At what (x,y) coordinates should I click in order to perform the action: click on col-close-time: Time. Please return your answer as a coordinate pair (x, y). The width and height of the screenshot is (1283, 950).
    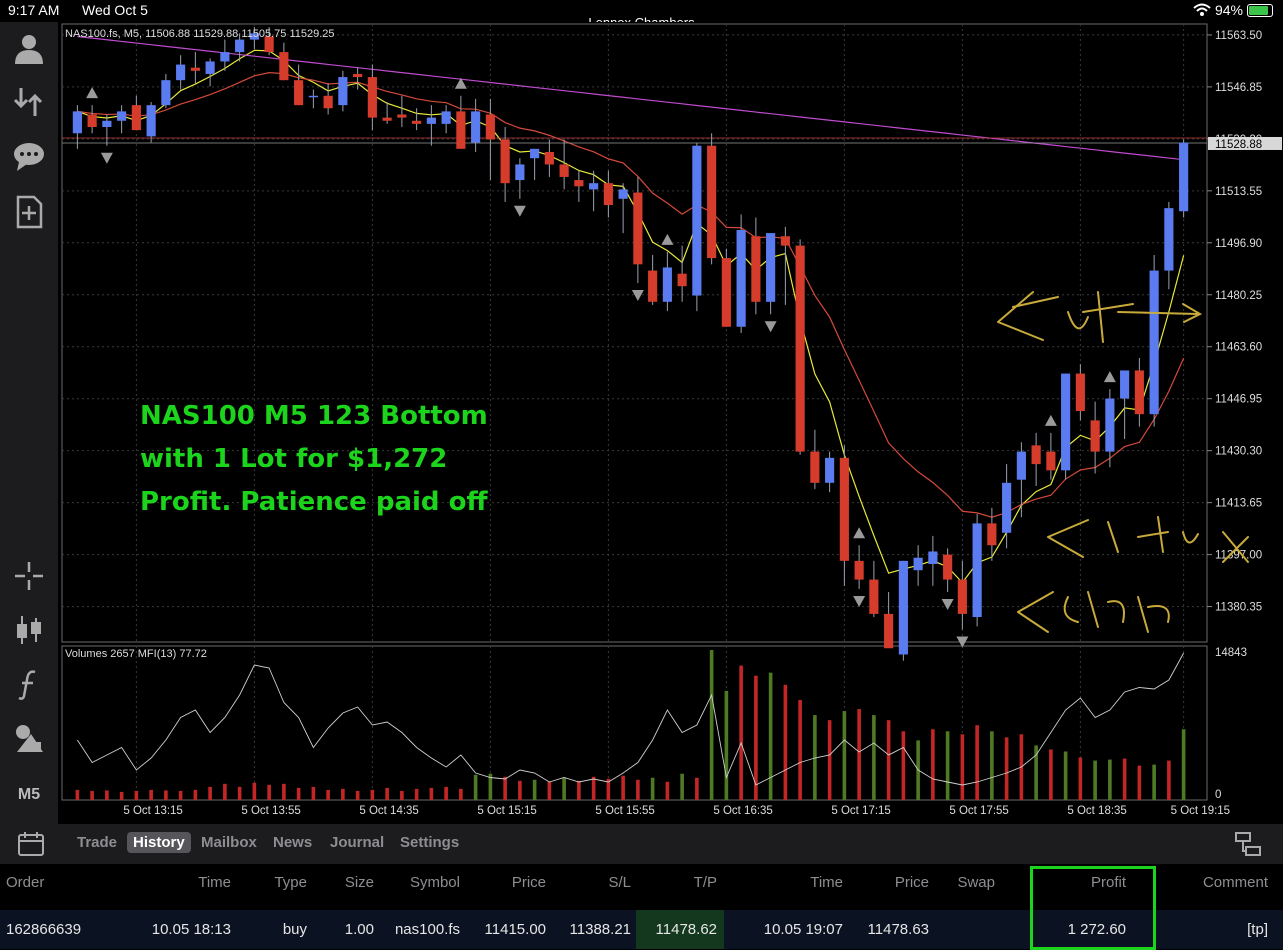
    Looking at the image, I should click on (826, 882).